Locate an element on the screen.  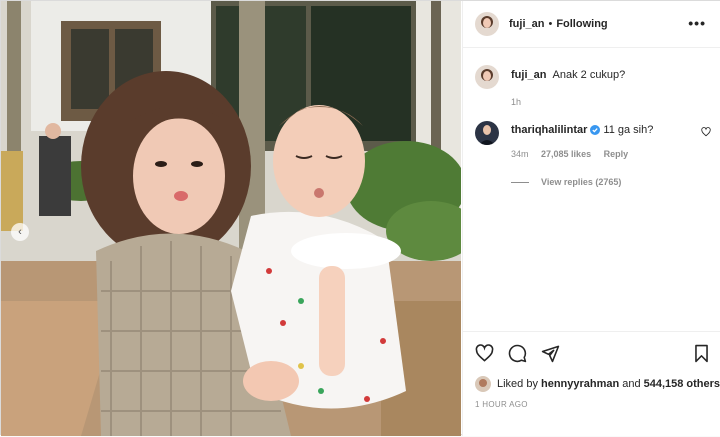
post-timestamp: 1 HOUR AGO is located at coordinates (501, 404).